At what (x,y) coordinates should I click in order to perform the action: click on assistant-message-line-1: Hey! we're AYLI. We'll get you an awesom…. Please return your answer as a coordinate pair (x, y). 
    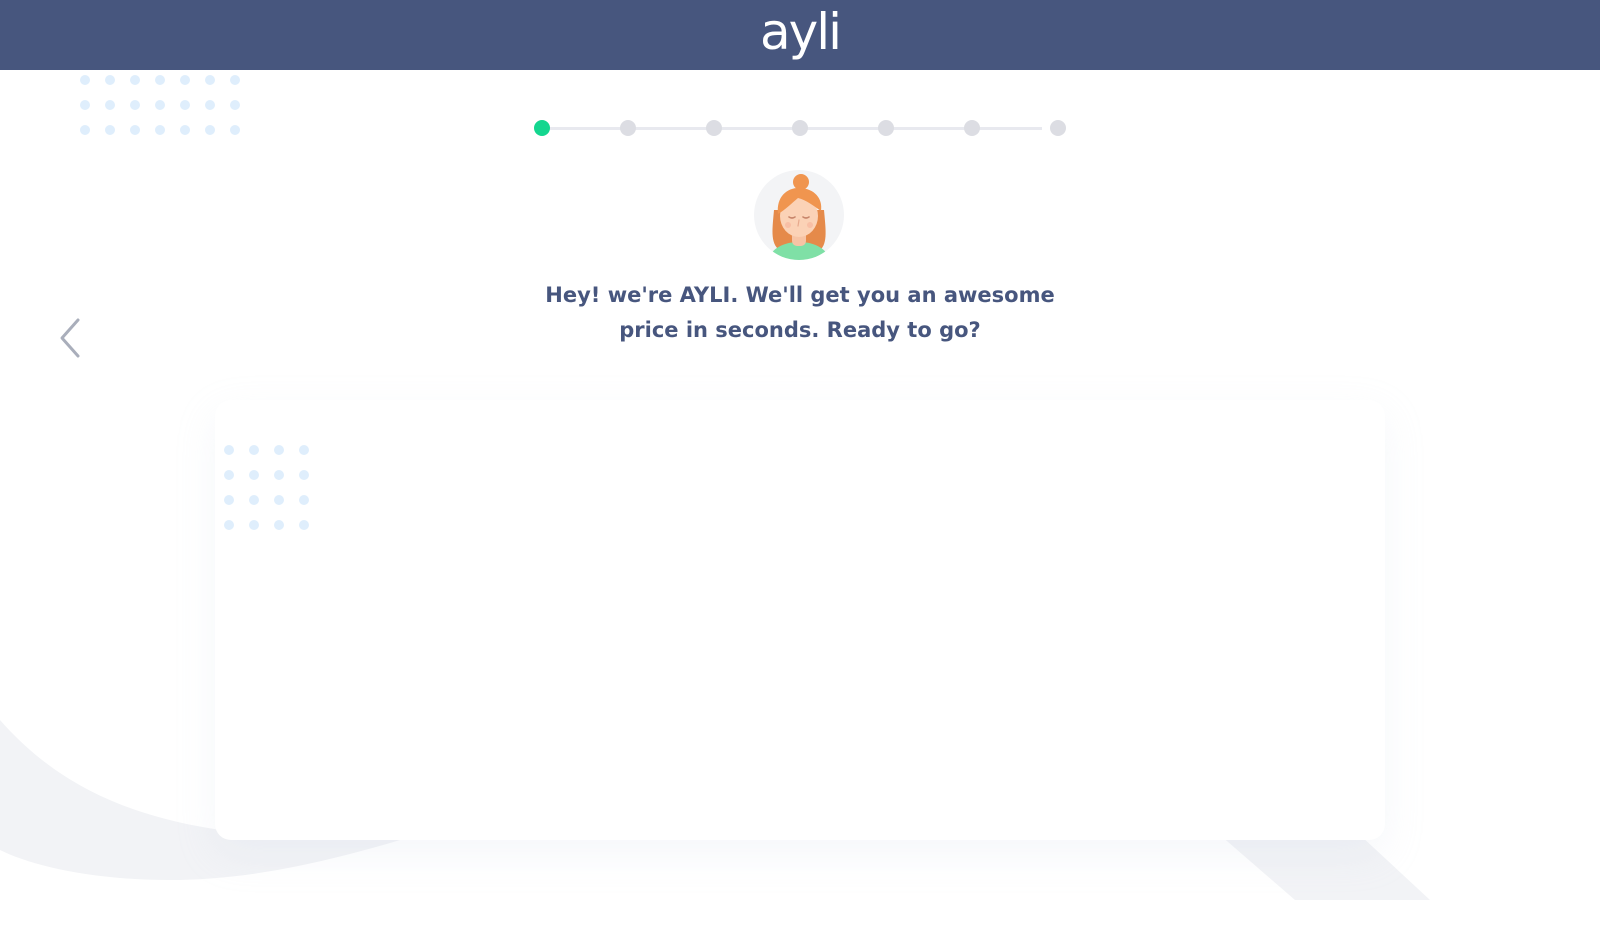
    Looking at the image, I should click on (800, 295).